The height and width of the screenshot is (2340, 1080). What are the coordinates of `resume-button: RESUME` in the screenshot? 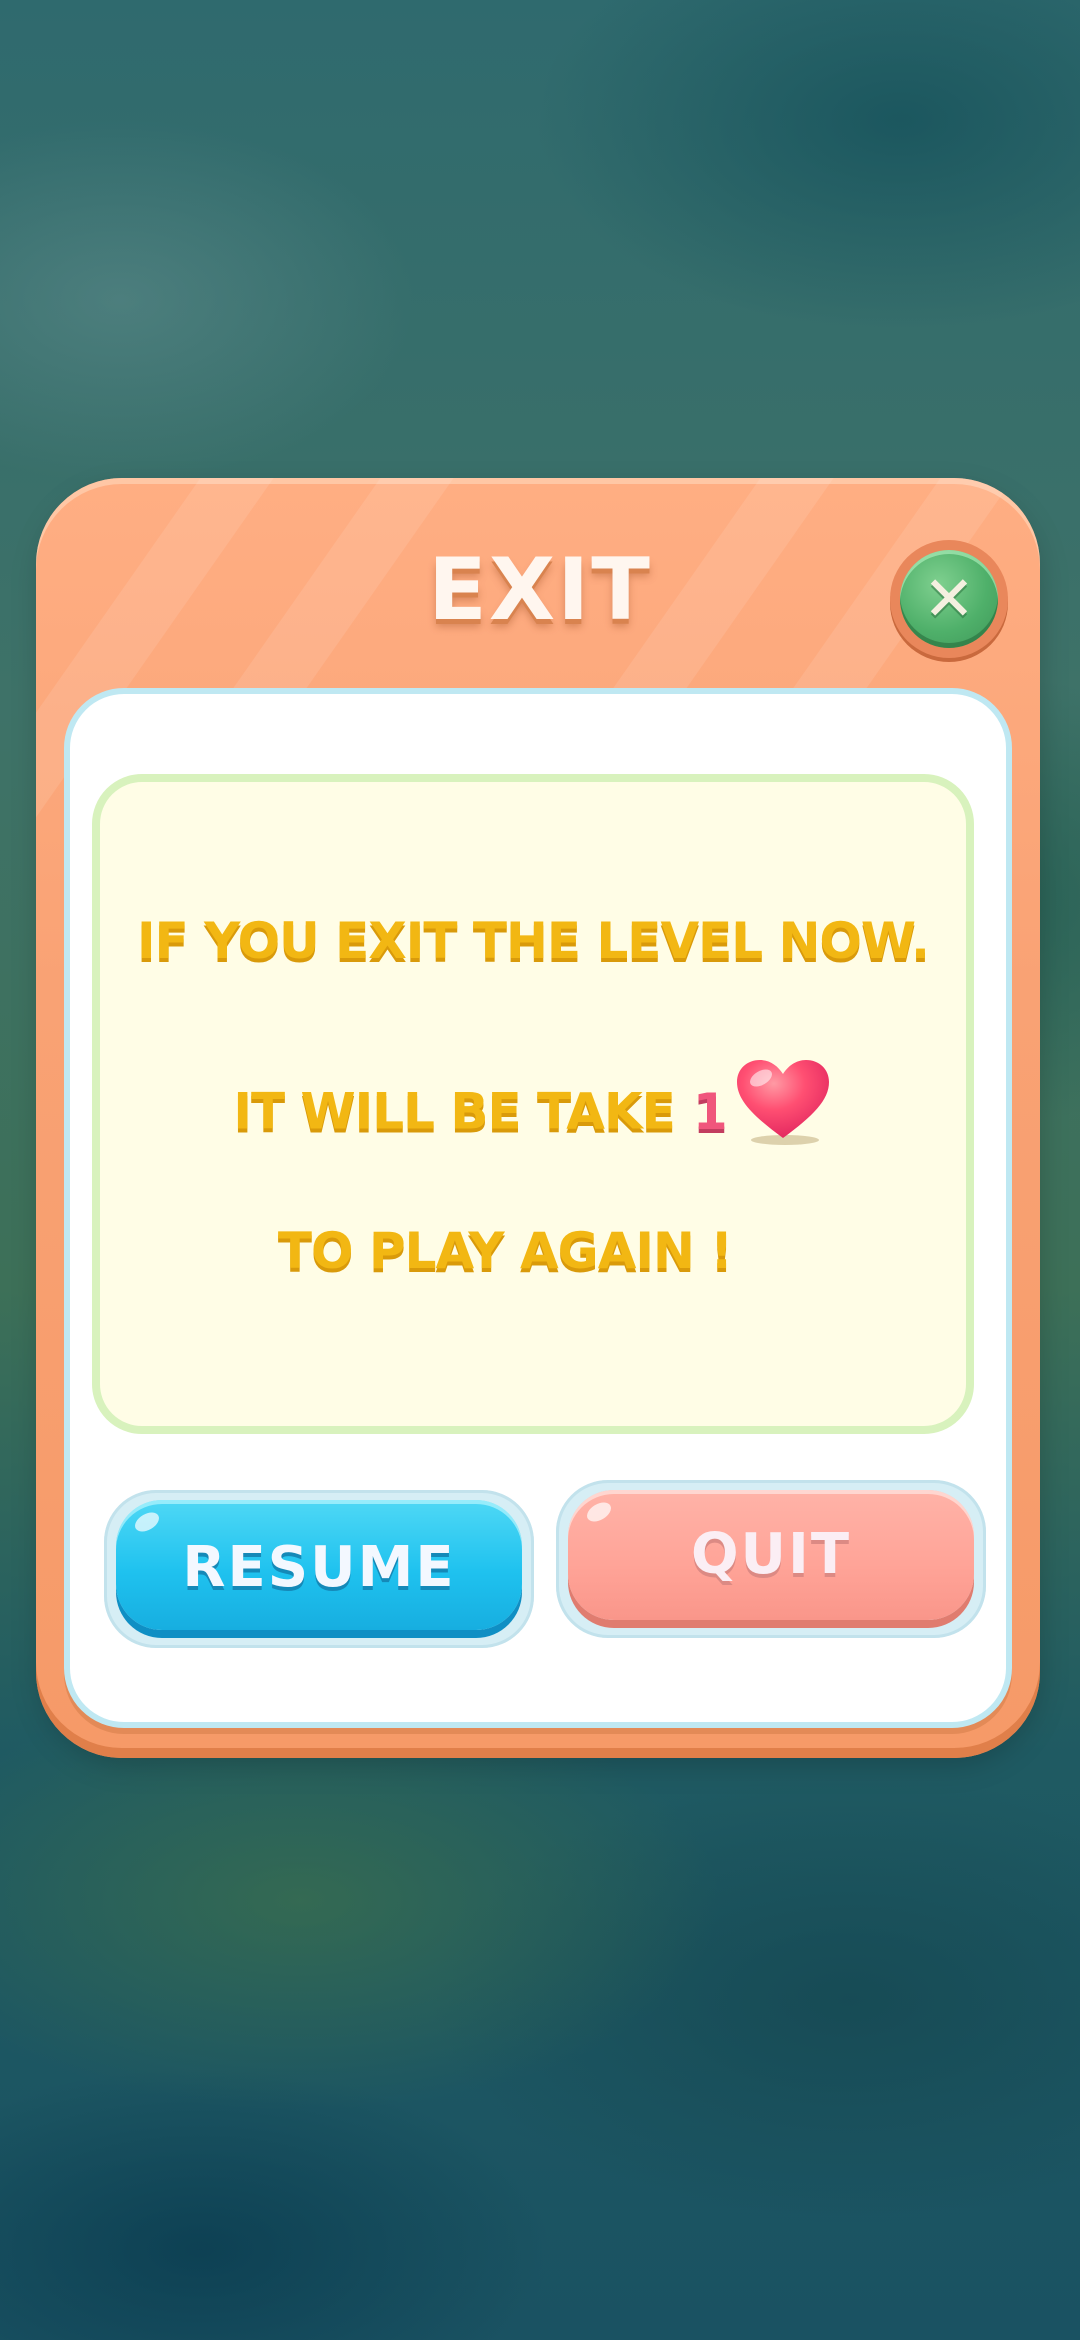 It's located at (319, 1565).